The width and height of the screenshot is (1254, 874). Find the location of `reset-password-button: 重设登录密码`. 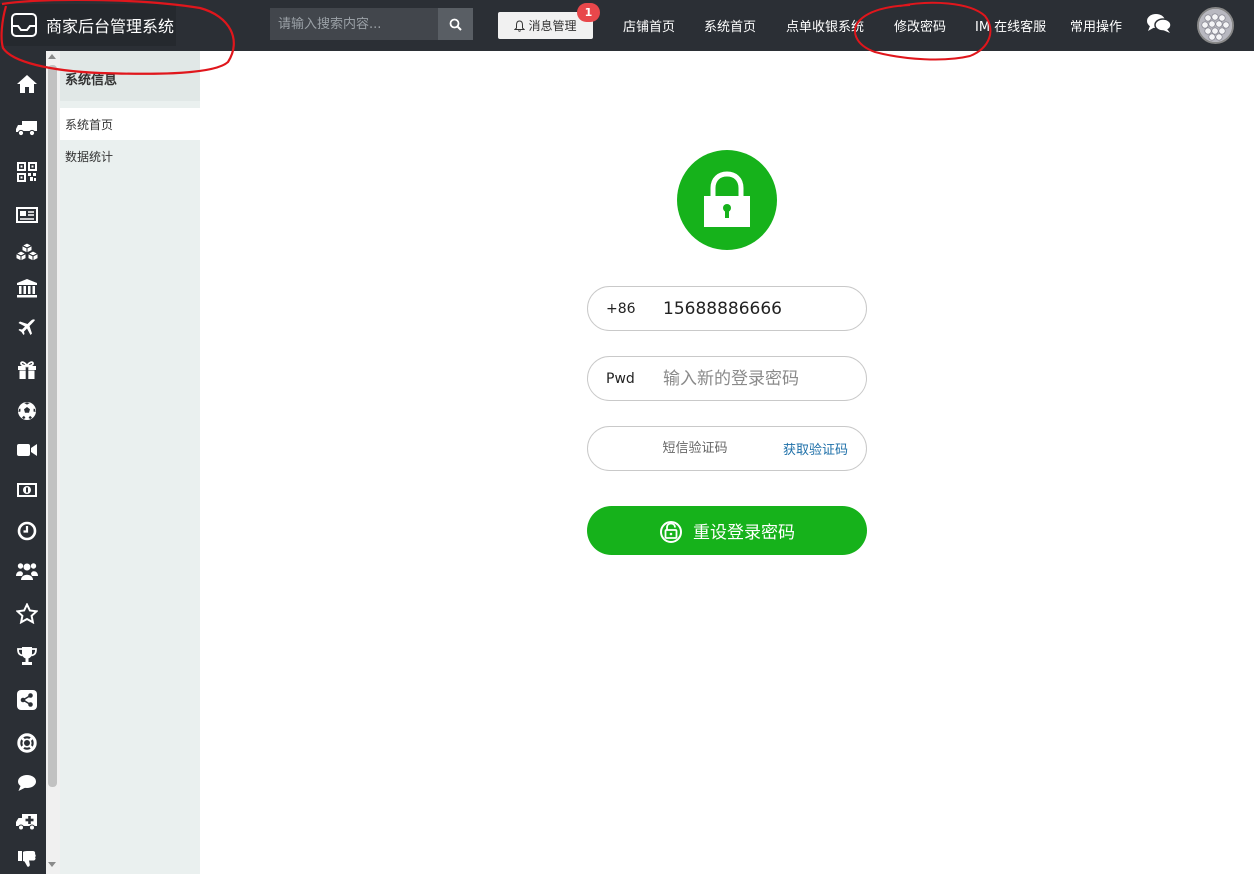

reset-password-button: 重设登录密码 is located at coordinates (727, 530).